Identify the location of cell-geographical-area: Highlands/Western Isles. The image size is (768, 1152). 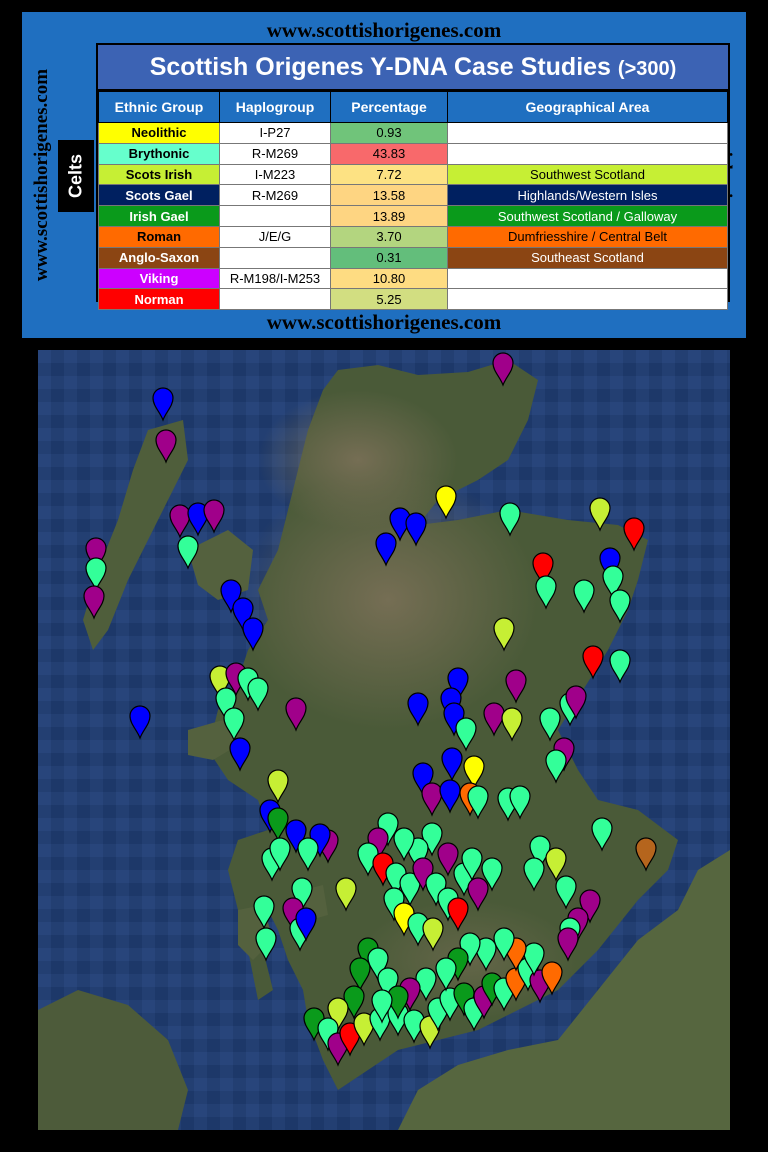
(587, 195).